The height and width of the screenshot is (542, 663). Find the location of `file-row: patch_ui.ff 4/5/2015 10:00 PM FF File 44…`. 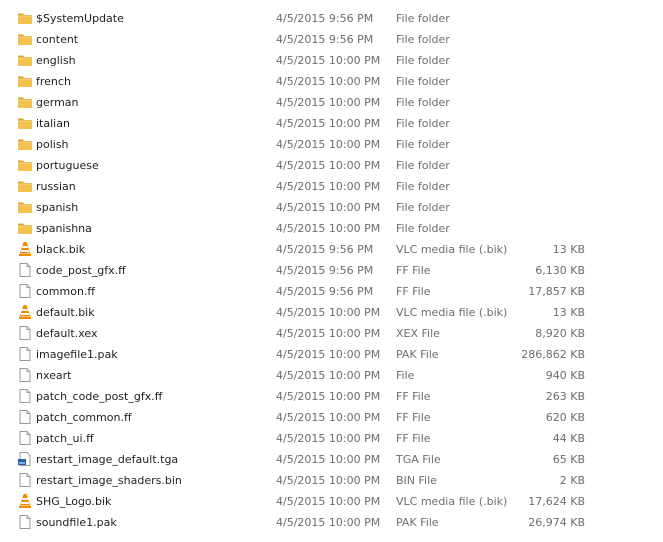

file-row: patch_ui.ff 4/5/2015 10:00 PM FF File 44… is located at coordinates (331, 438).